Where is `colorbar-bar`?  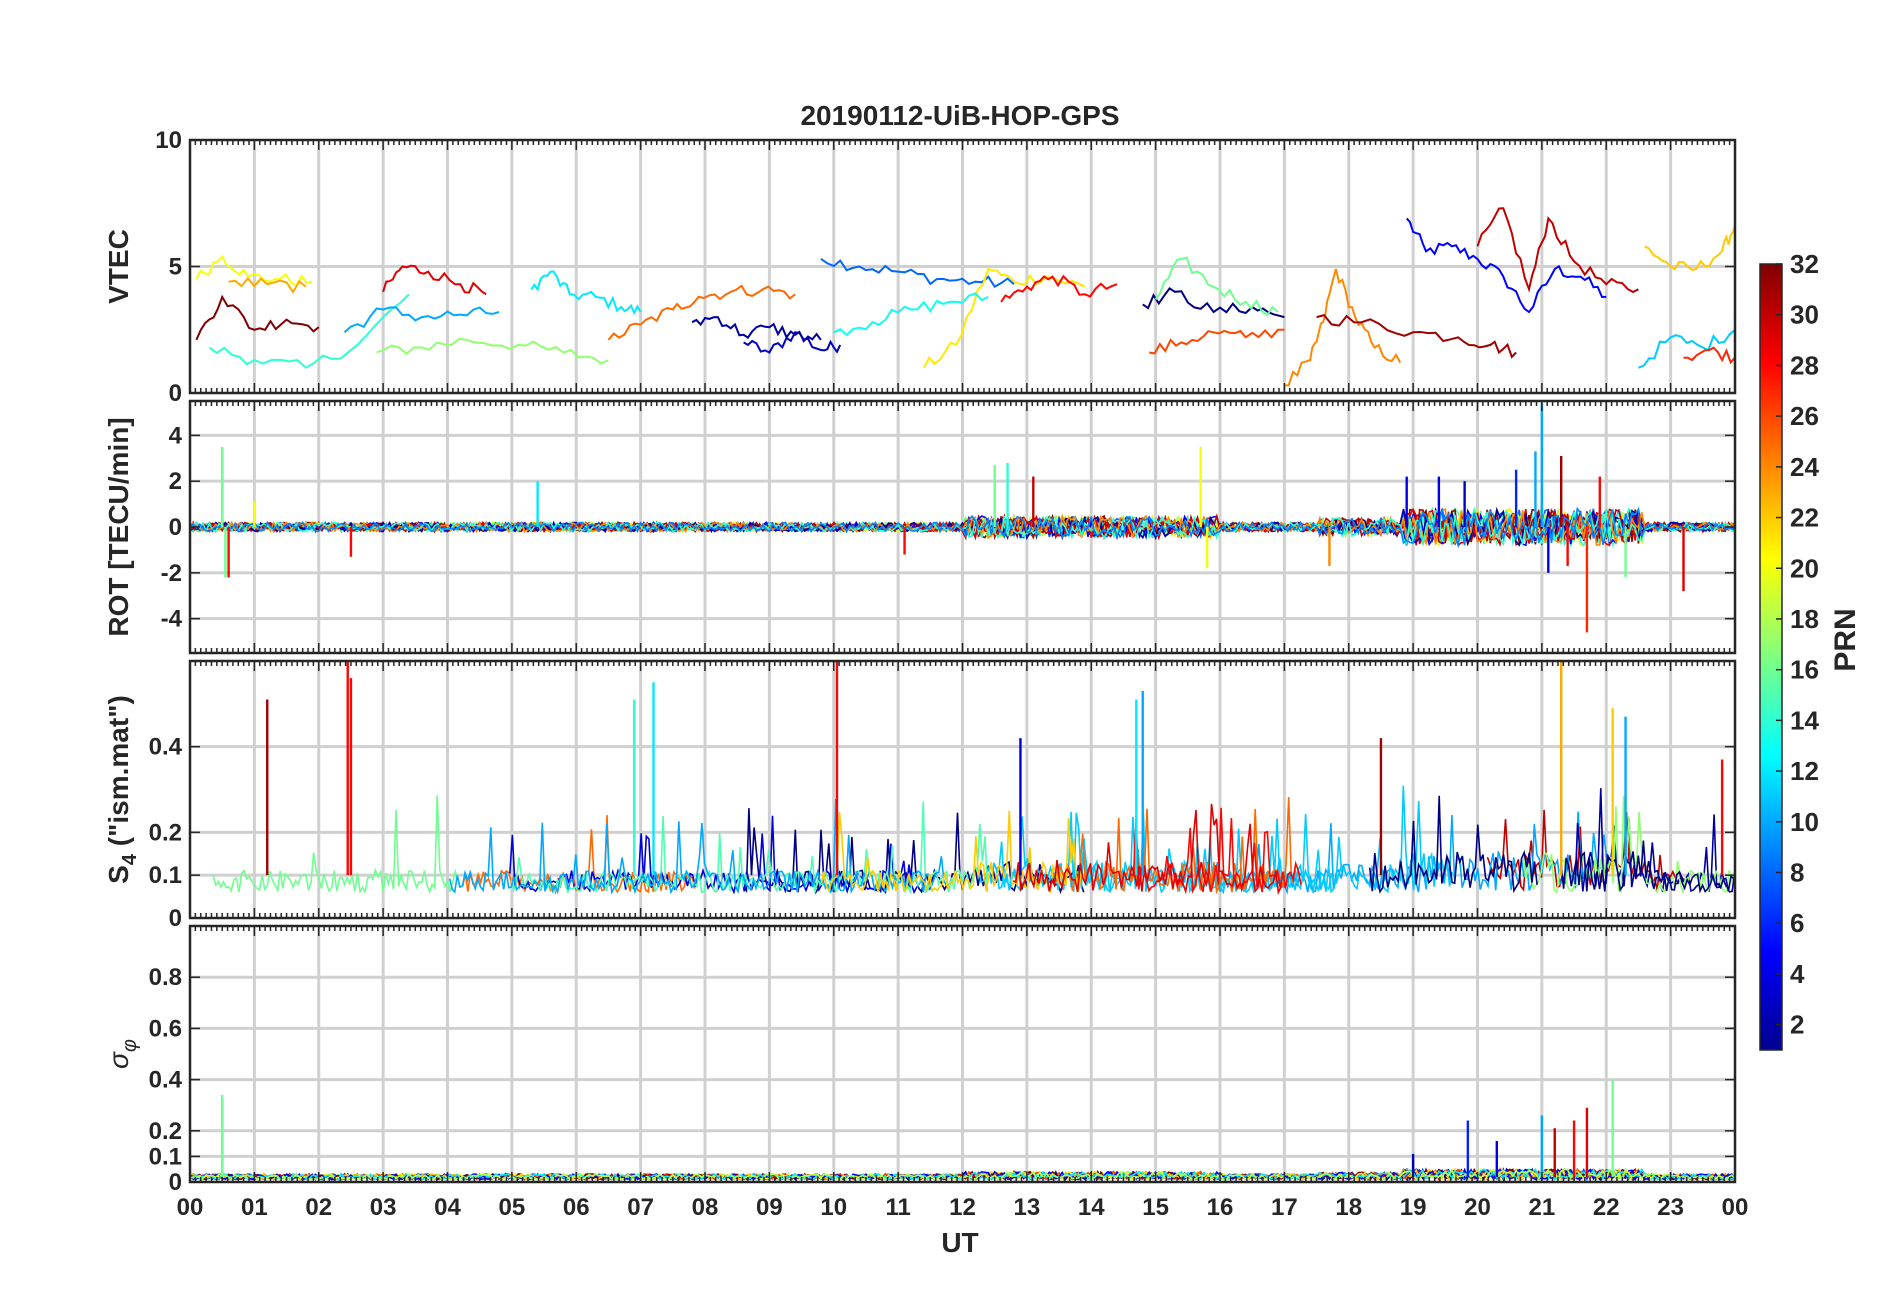 colorbar-bar is located at coordinates (1771, 657).